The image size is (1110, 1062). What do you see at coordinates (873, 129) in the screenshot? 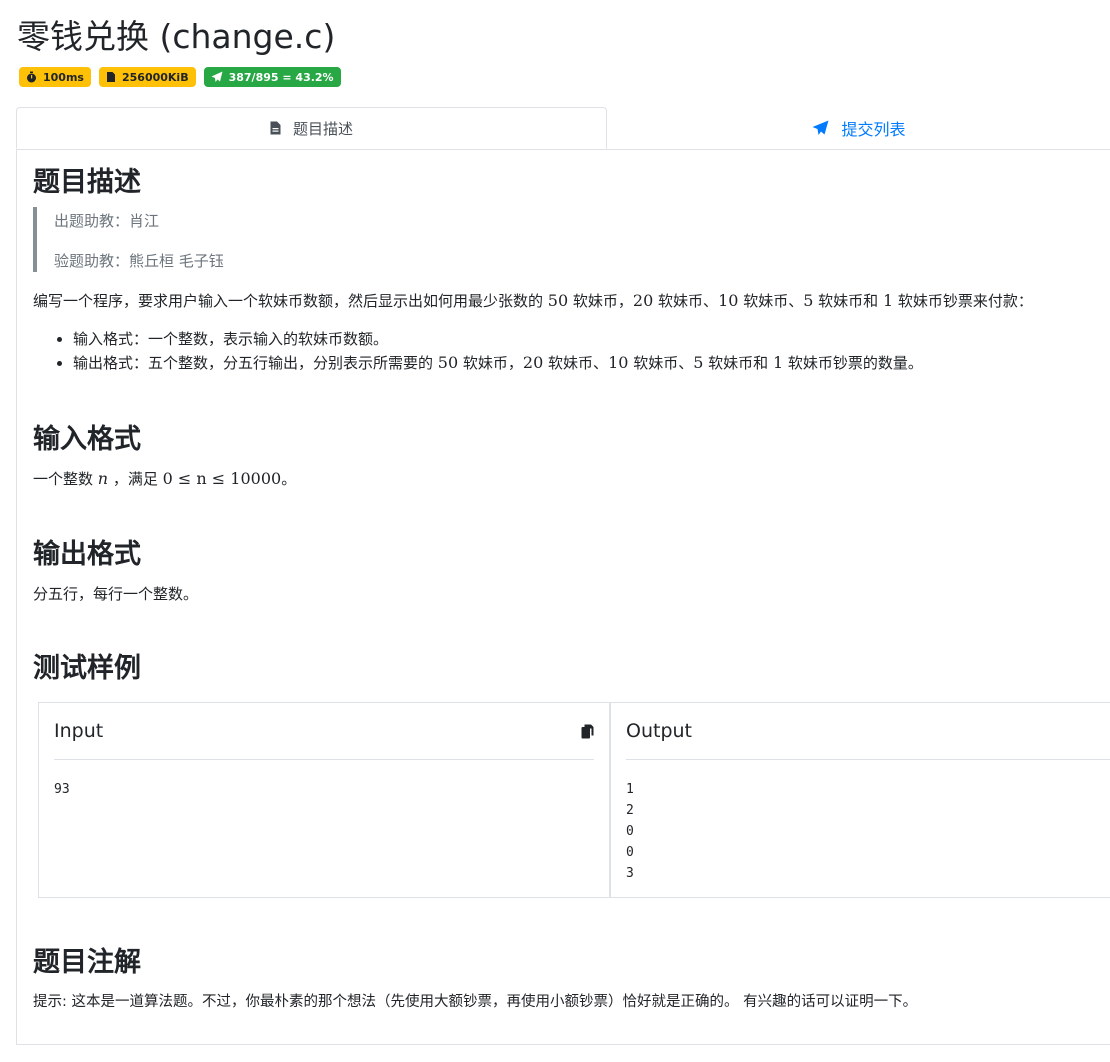
I see `tab-submissions-label: 提交列表` at bounding box center [873, 129].